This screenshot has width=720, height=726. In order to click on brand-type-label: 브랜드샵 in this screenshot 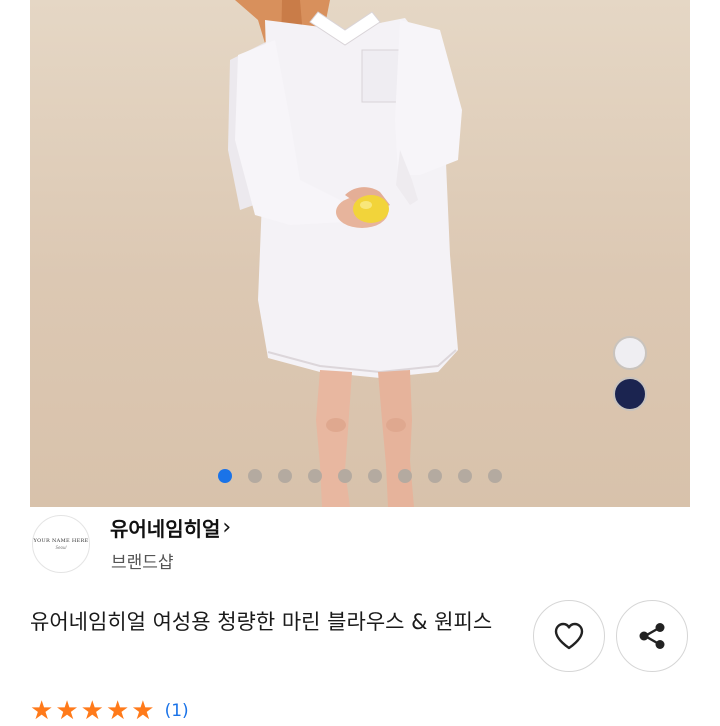, I will do `click(142, 563)`.